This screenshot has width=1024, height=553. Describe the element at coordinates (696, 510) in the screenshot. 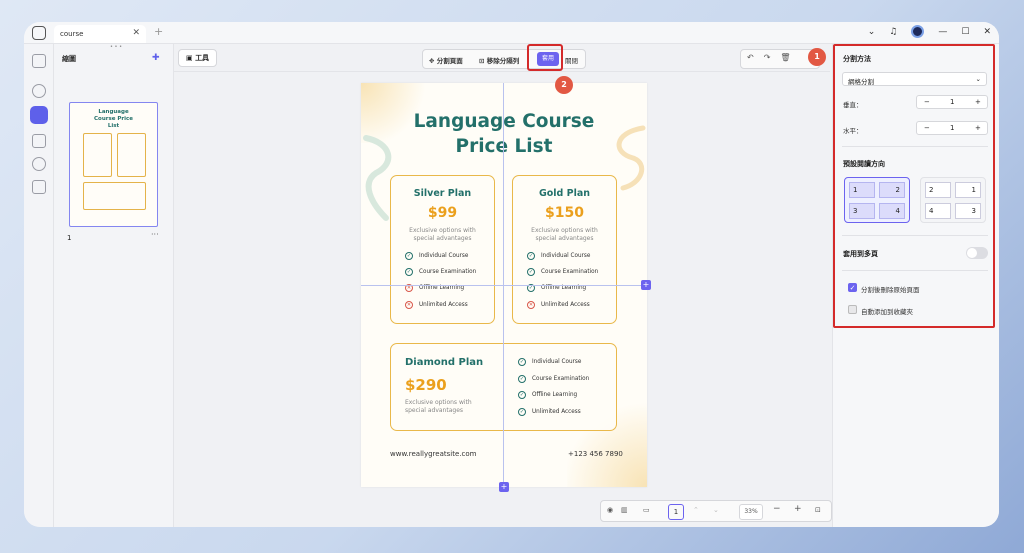

I see `prev-page-icon: ⌃` at that location.